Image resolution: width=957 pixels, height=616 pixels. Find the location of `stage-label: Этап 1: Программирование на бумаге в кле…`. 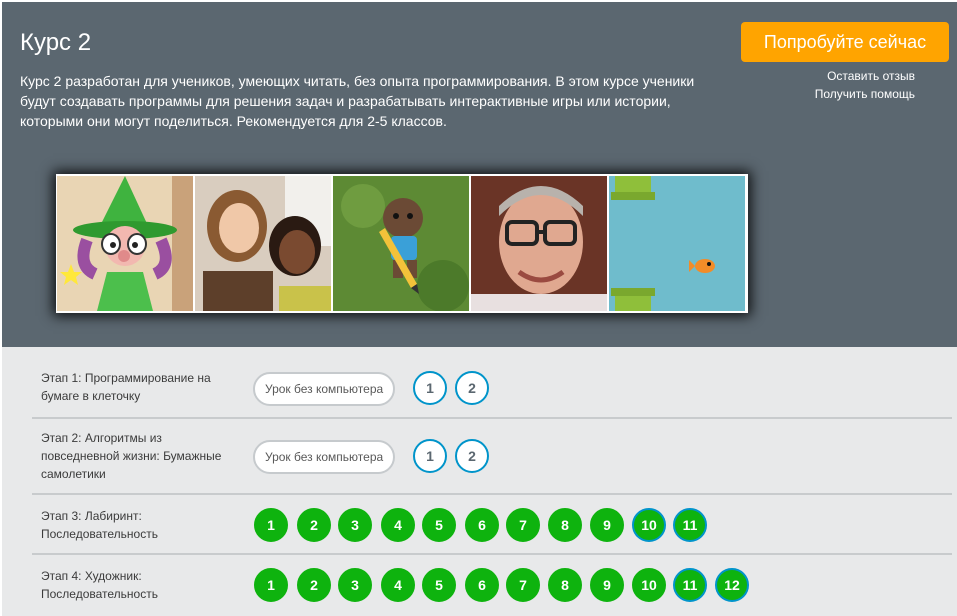

stage-label: Этап 1: Программирование на бумаге в кле… is located at coordinates (126, 387).